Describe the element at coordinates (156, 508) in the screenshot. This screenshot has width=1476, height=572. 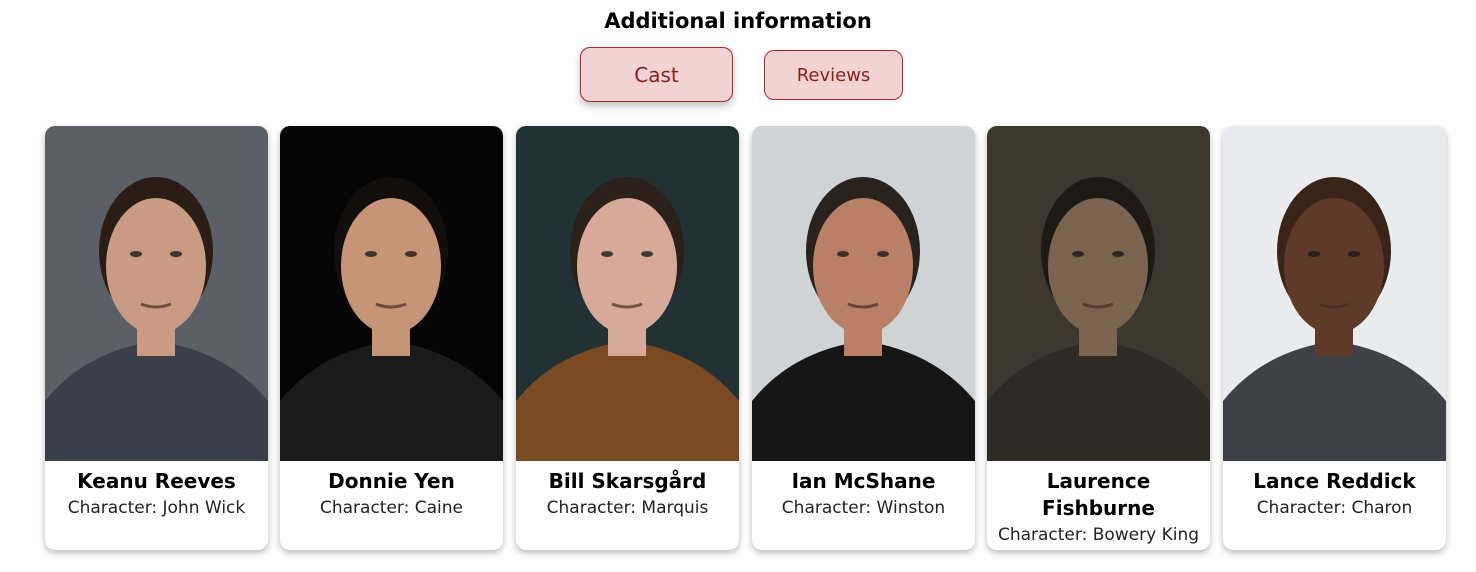
I see `character-name: Character: John Wick` at that location.